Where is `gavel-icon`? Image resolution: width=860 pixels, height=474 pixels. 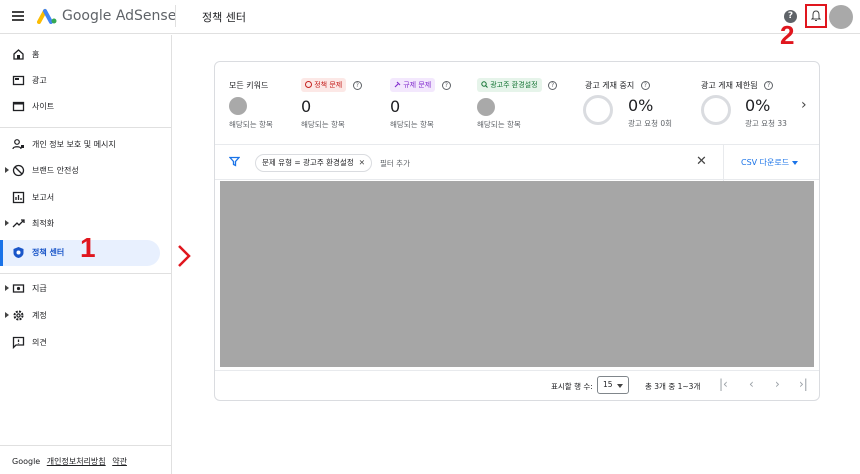 gavel-icon is located at coordinates (397, 84).